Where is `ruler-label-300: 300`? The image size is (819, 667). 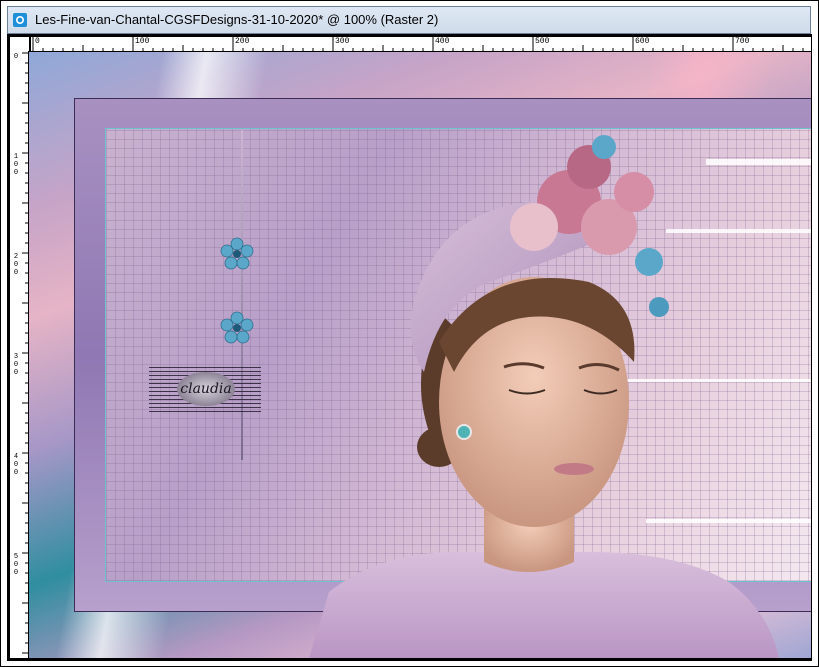 ruler-label-300: 300 is located at coordinates (342, 41).